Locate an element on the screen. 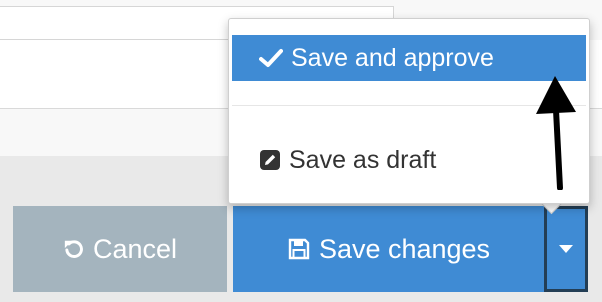 The width and height of the screenshot is (602, 302). pencil-square-icon is located at coordinates (270, 160).